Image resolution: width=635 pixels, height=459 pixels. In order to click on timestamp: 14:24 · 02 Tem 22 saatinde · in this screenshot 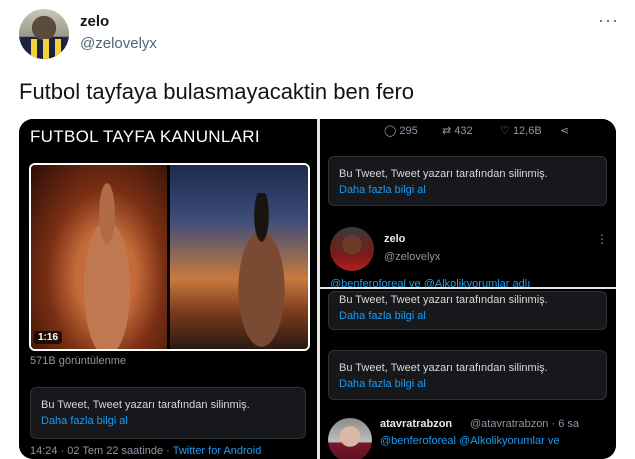, I will do `click(100, 451)`.